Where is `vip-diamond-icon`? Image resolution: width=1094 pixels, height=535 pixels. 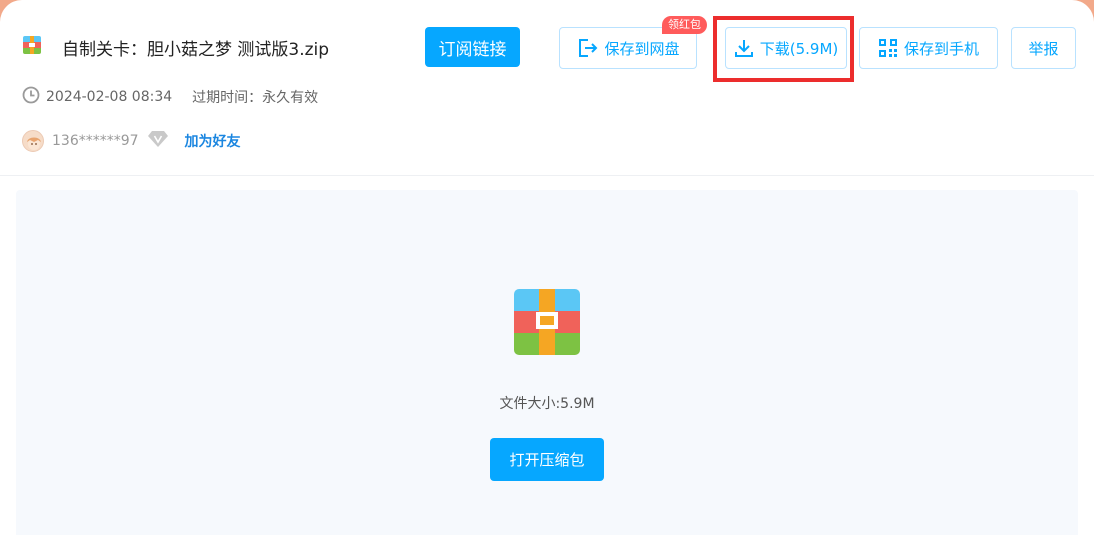
vip-diamond-icon is located at coordinates (158, 141).